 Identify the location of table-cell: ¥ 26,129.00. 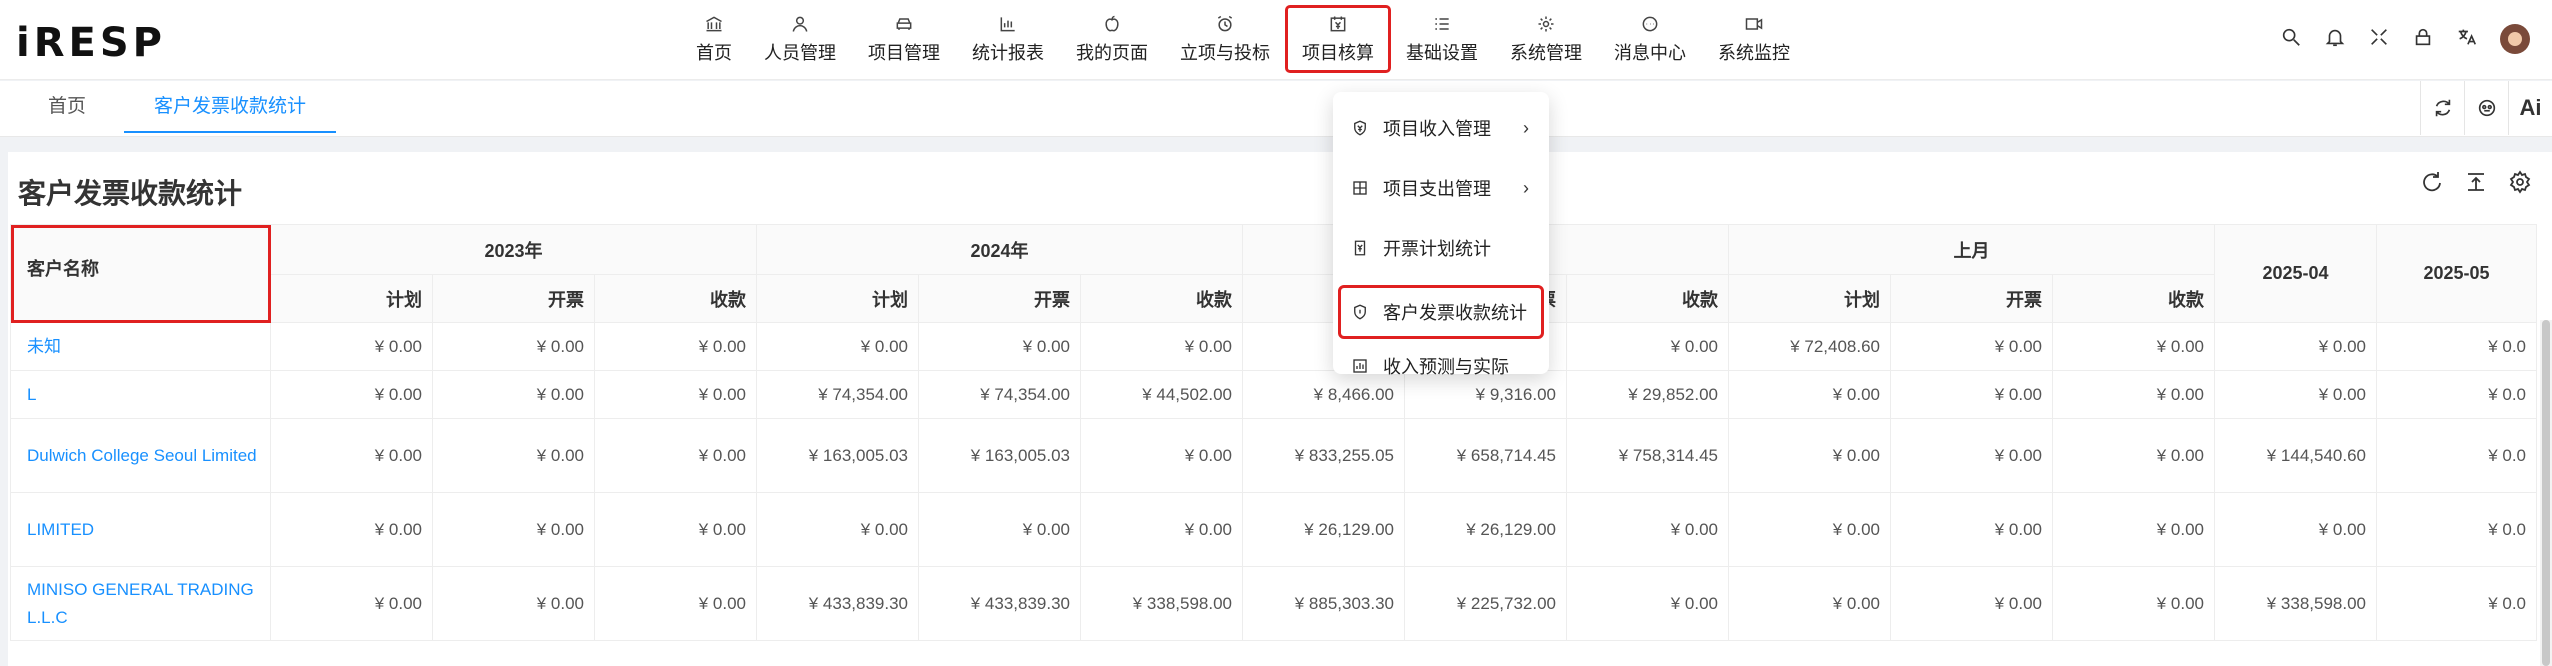
(1323, 529).